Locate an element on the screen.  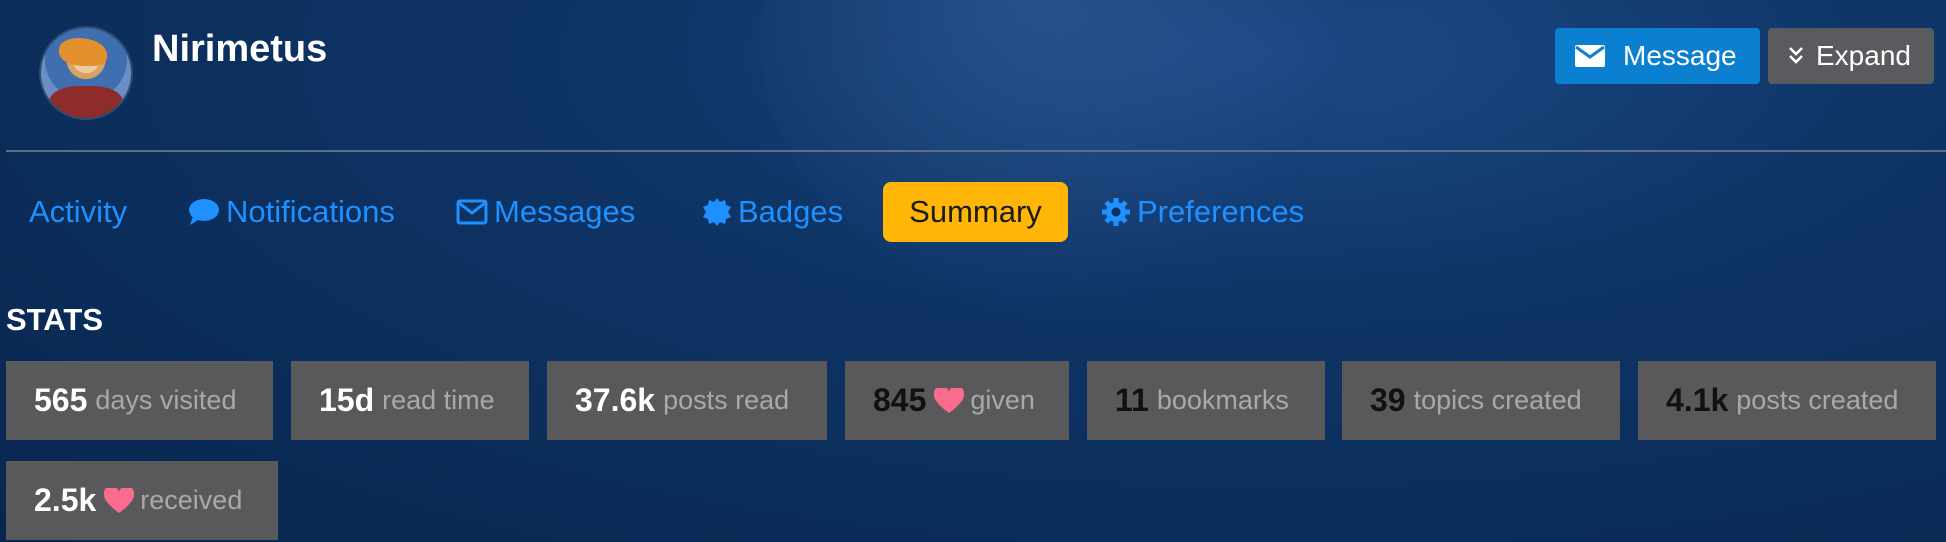
stat-label: posts created is located at coordinates (1817, 400).